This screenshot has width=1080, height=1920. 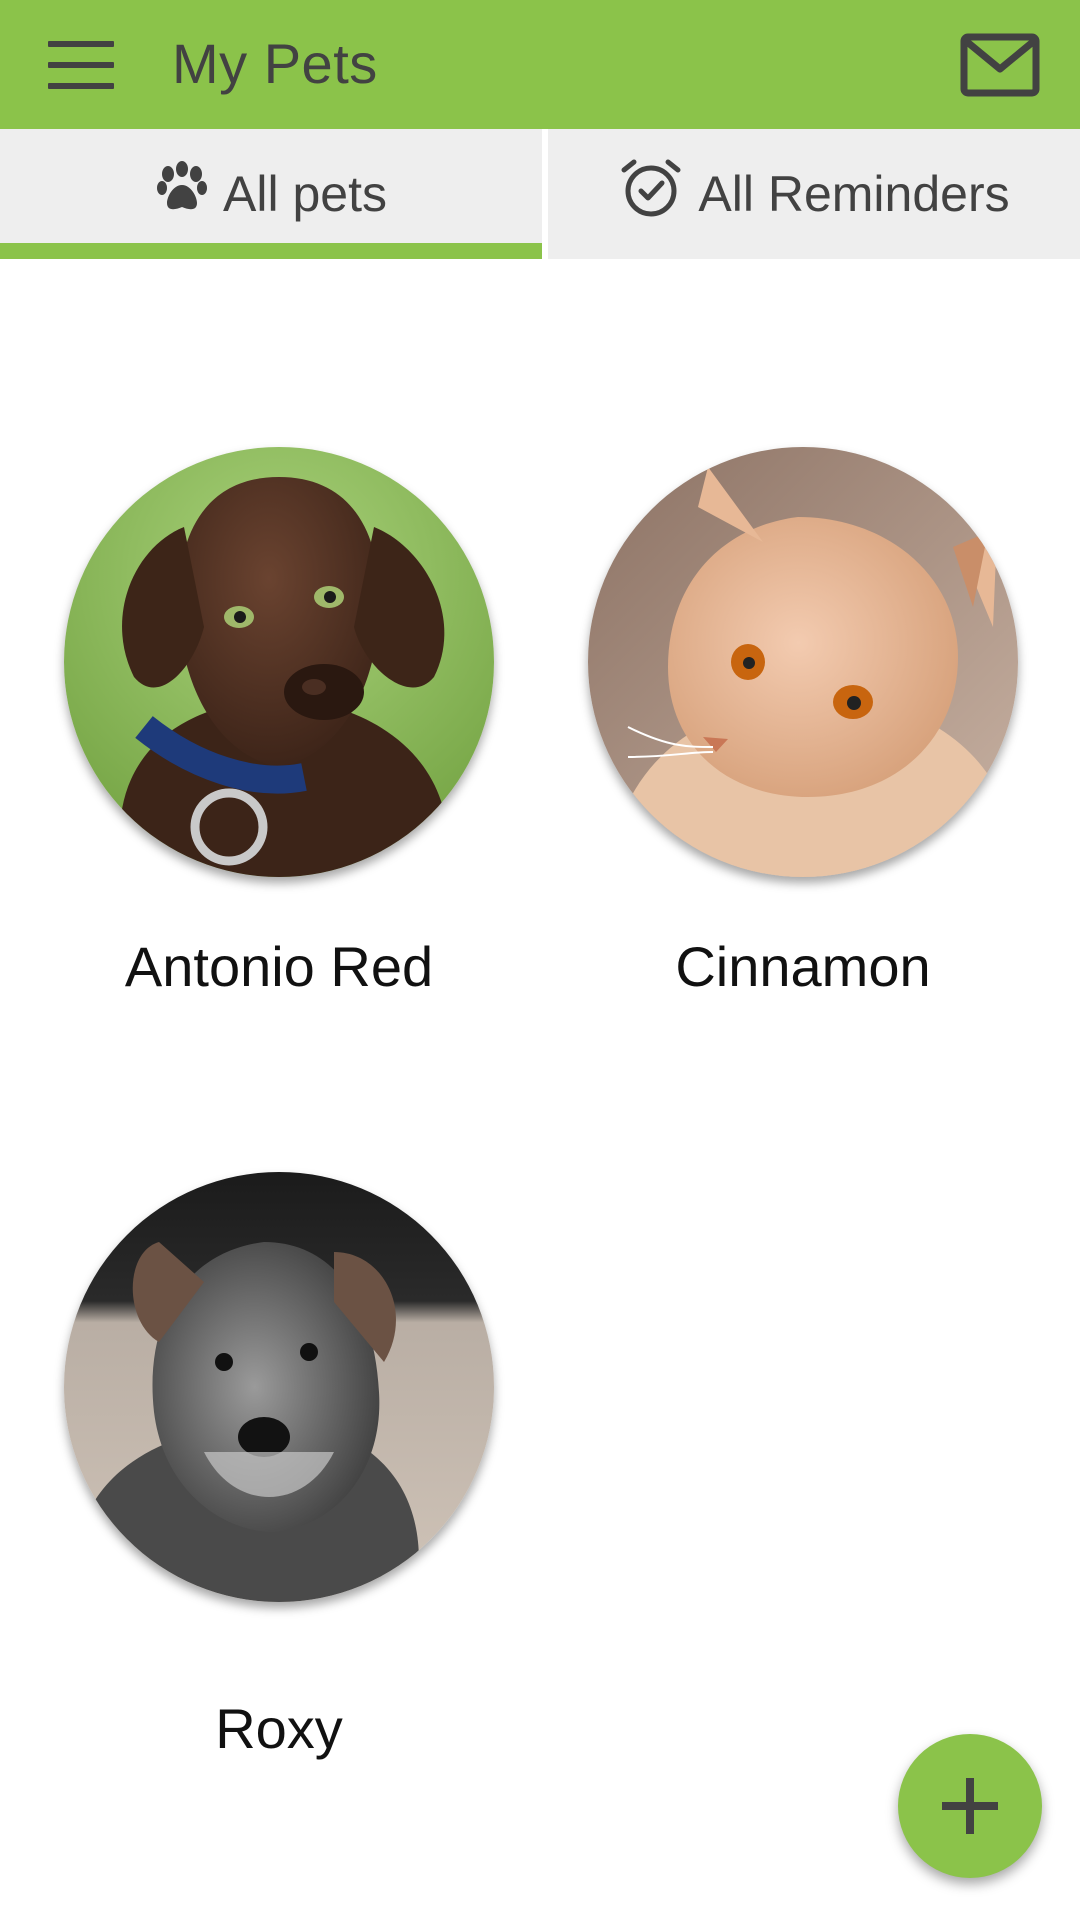 What do you see at coordinates (81, 65) in the screenshot?
I see `hamburger-menu-icon` at bounding box center [81, 65].